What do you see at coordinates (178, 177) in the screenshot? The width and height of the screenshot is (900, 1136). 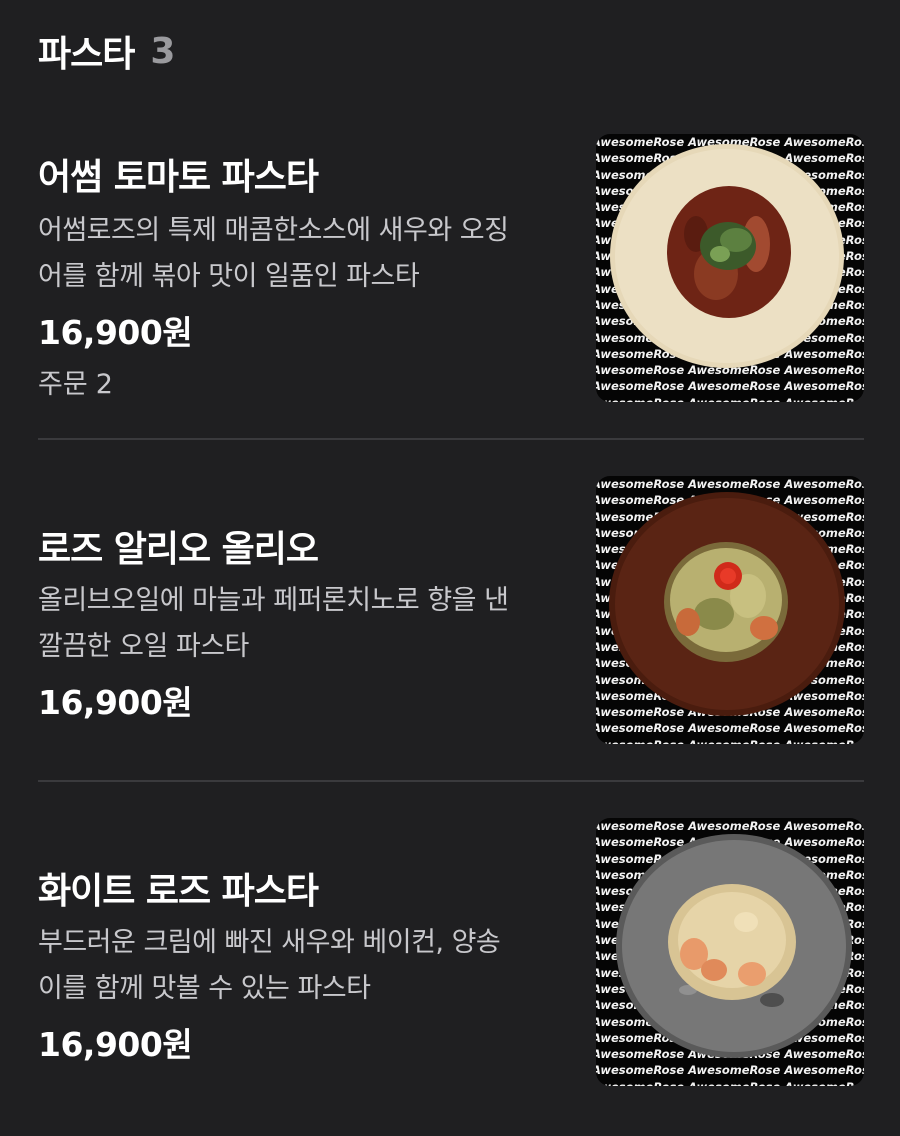 I see `menu-item-name: 어썸 토마토 파스타` at bounding box center [178, 177].